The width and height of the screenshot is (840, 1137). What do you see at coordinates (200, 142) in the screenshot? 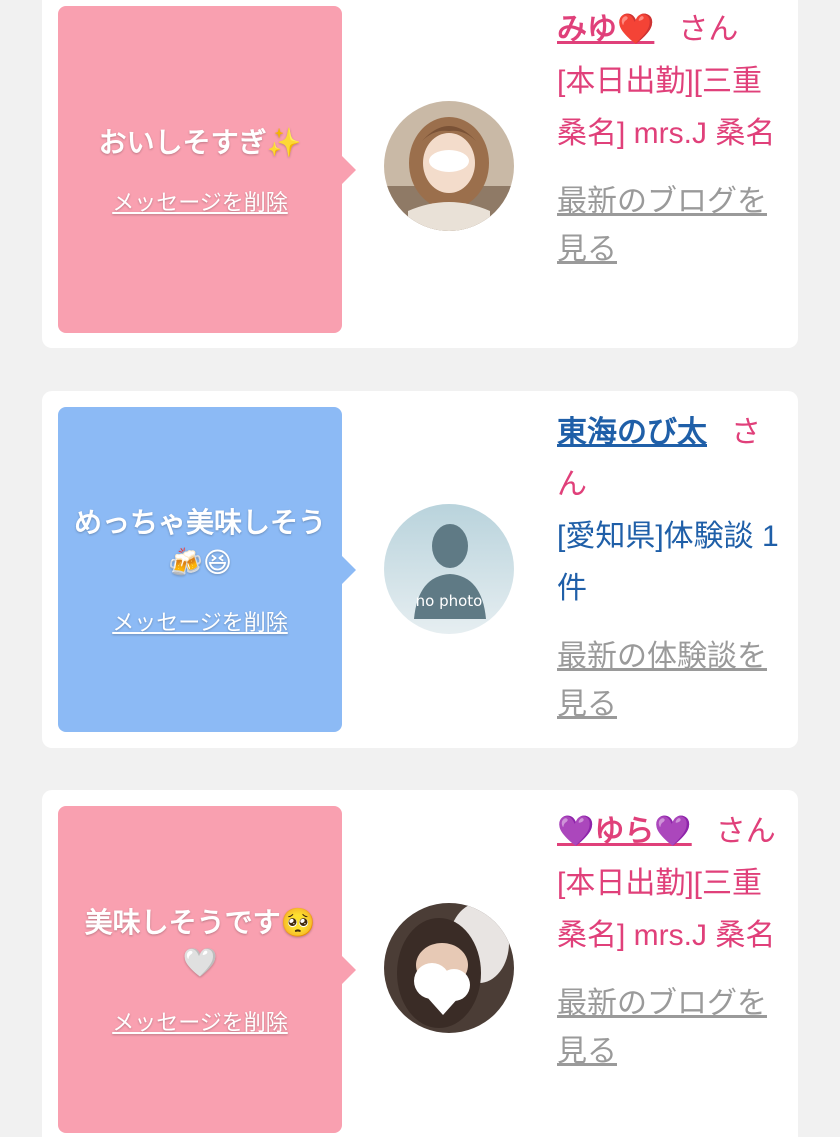
I see `message-text: おいしそすぎ✨` at bounding box center [200, 142].